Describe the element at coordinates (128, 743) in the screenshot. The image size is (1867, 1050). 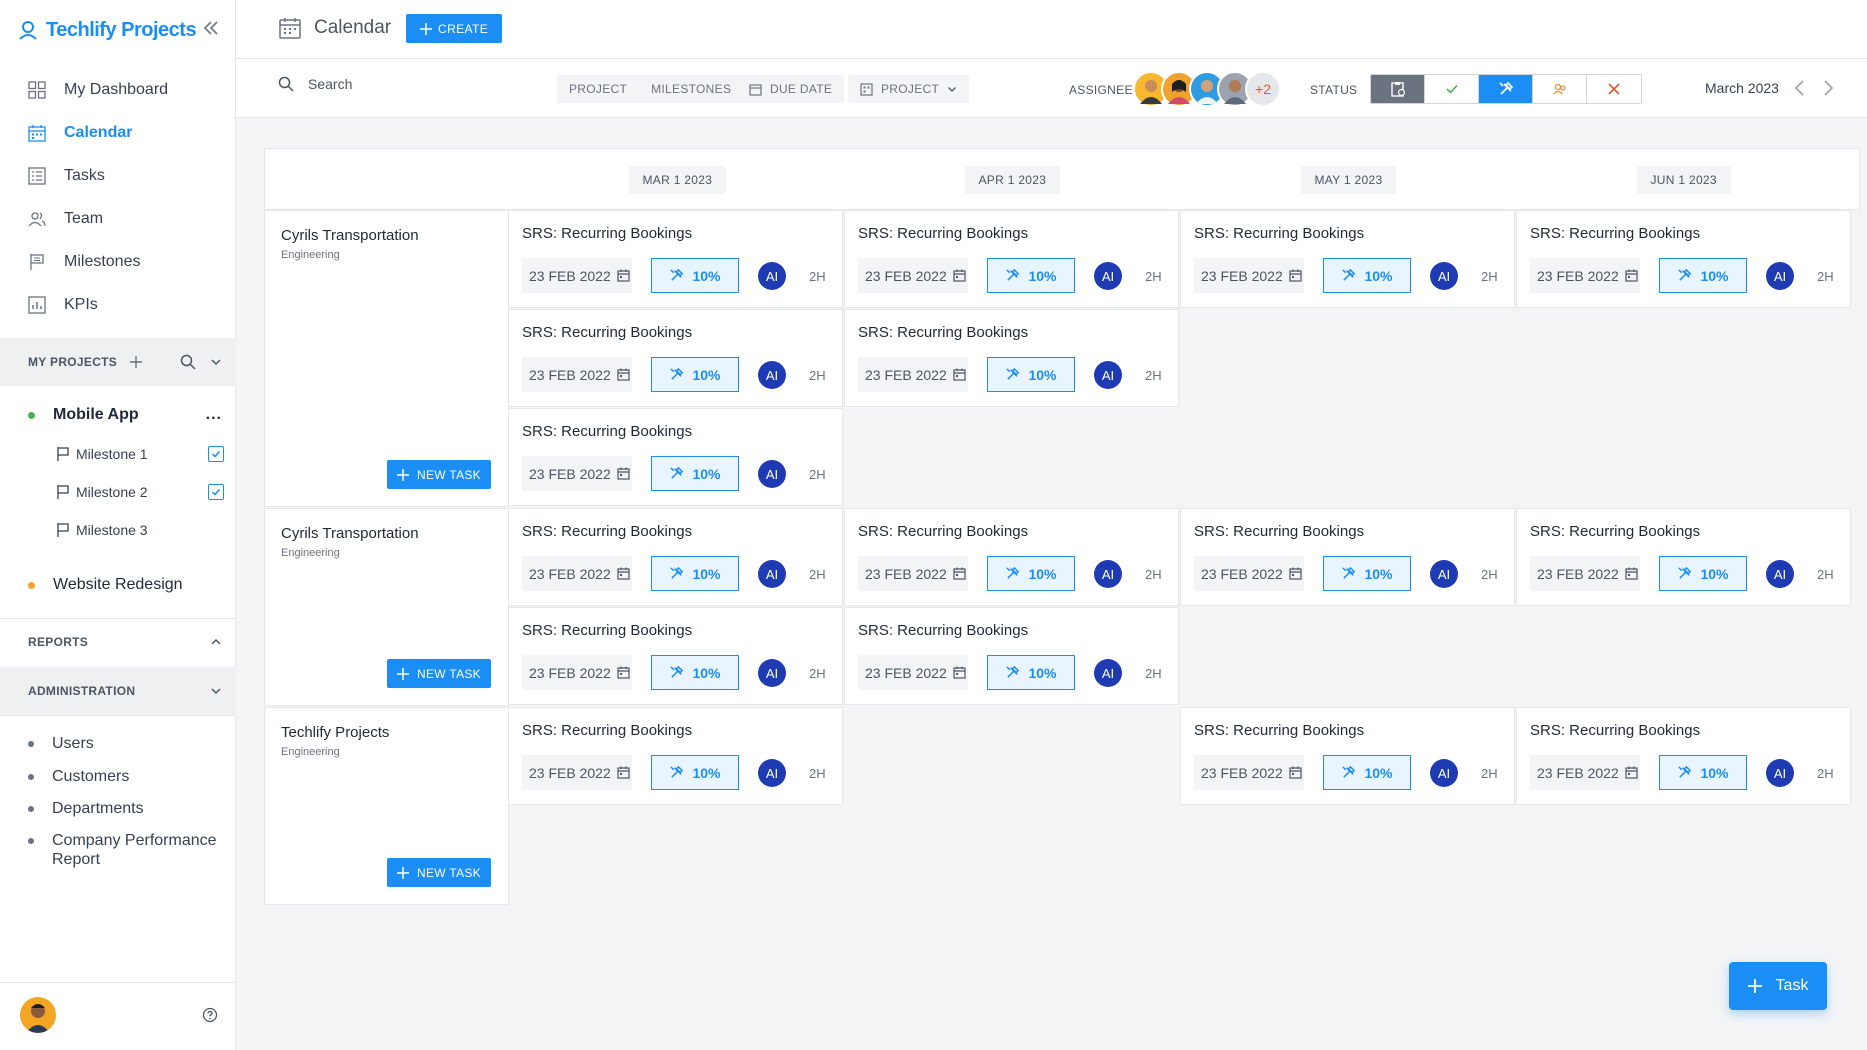
I see `admin-item-users: Users` at that location.